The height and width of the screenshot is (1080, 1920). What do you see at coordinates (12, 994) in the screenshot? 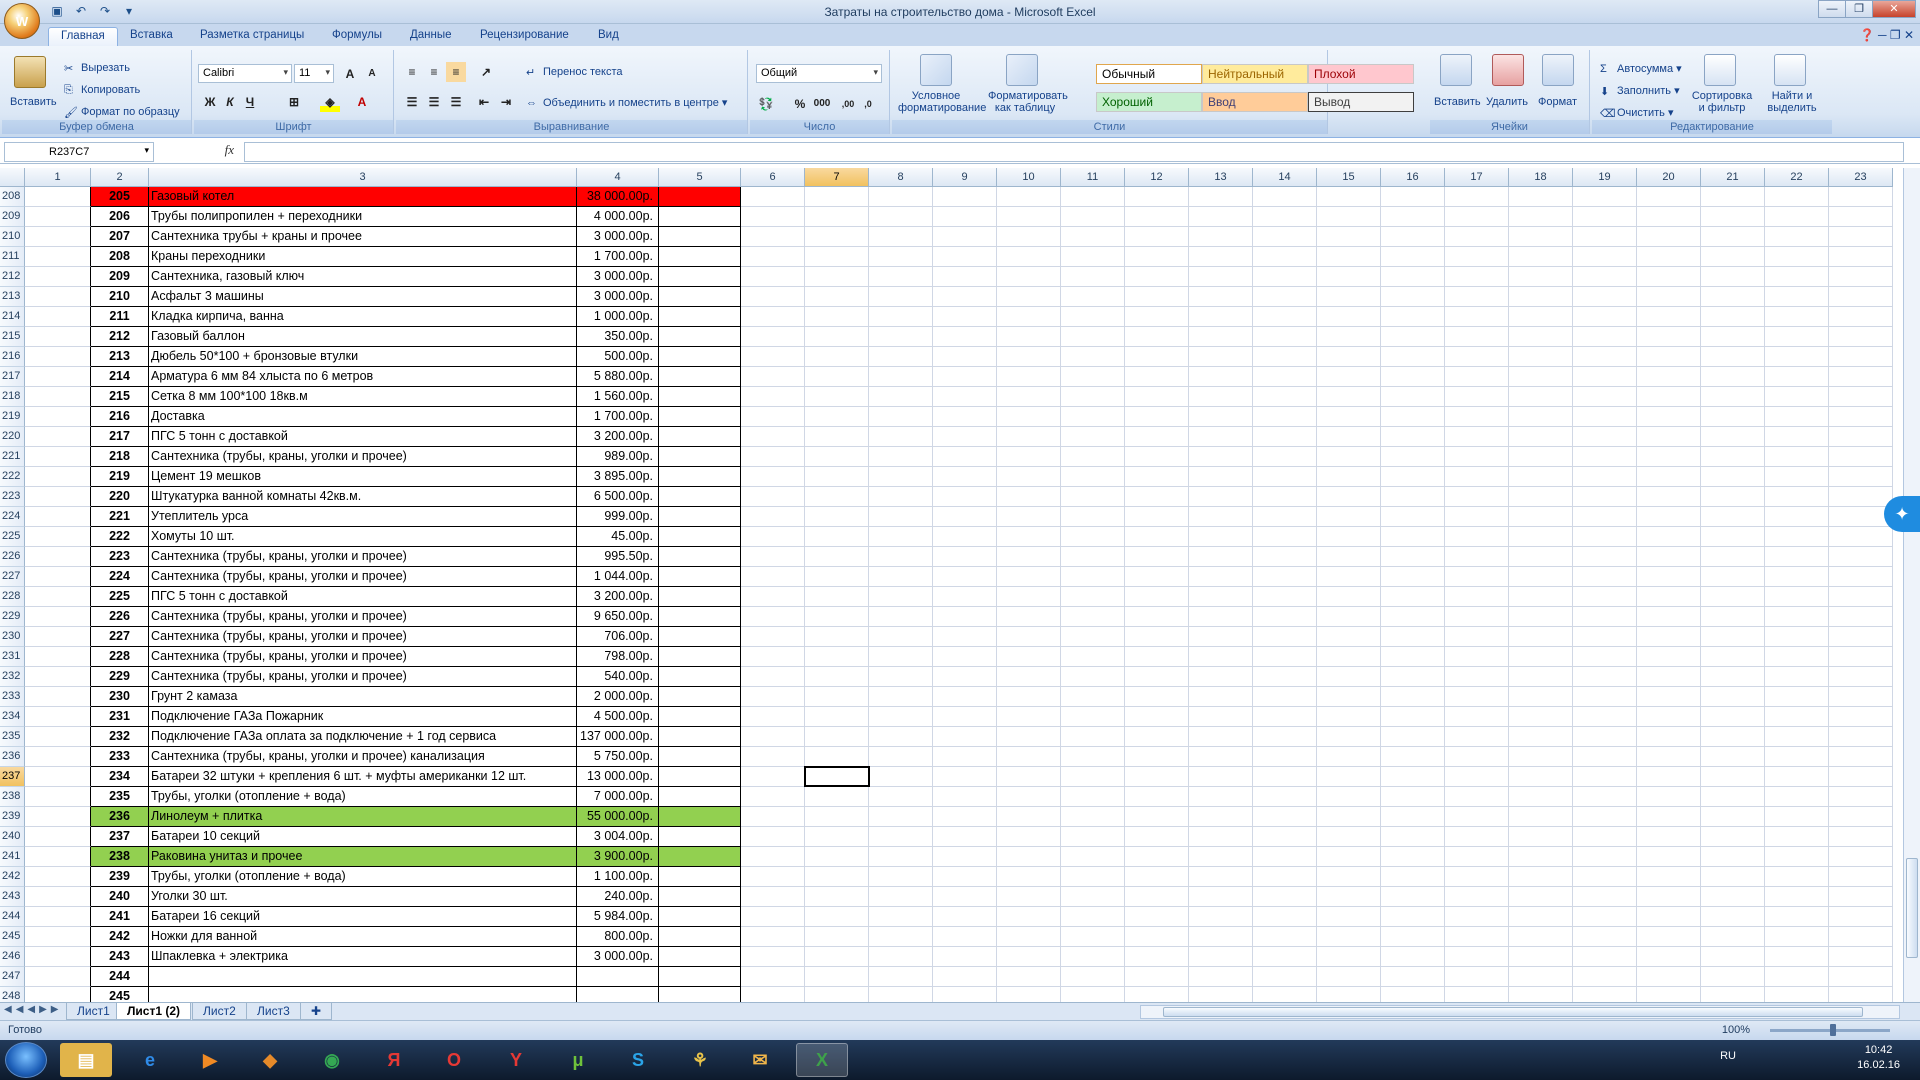
I see `row-header: 248` at bounding box center [12, 994].